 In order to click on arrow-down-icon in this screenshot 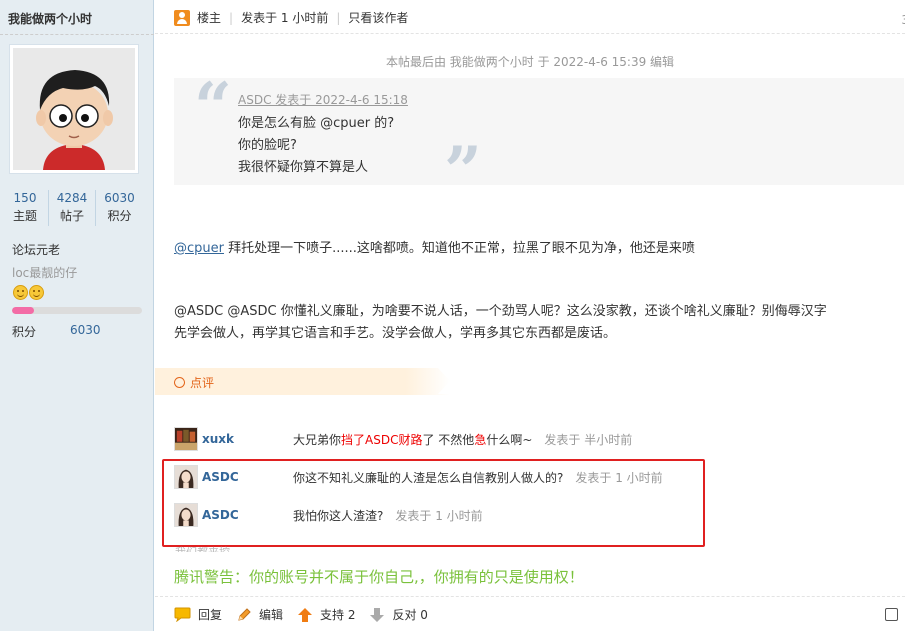, I will do `click(377, 614)`.